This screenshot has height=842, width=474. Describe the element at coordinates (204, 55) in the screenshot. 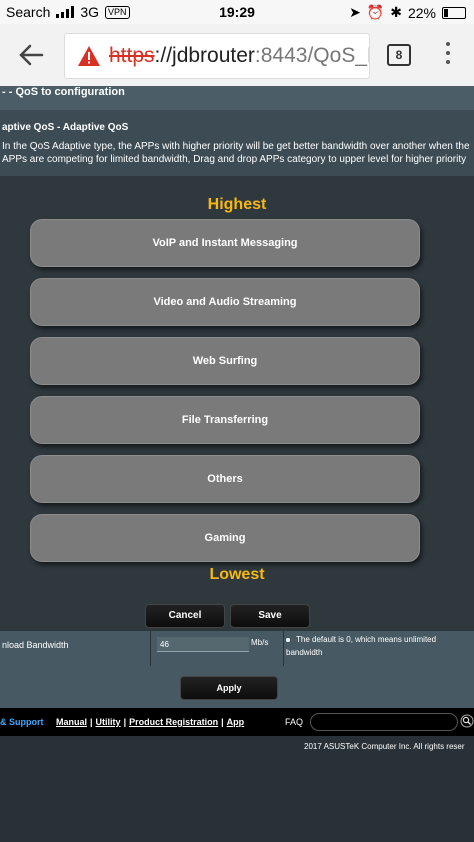

I see `url-host: ://jdbrouter` at that location.